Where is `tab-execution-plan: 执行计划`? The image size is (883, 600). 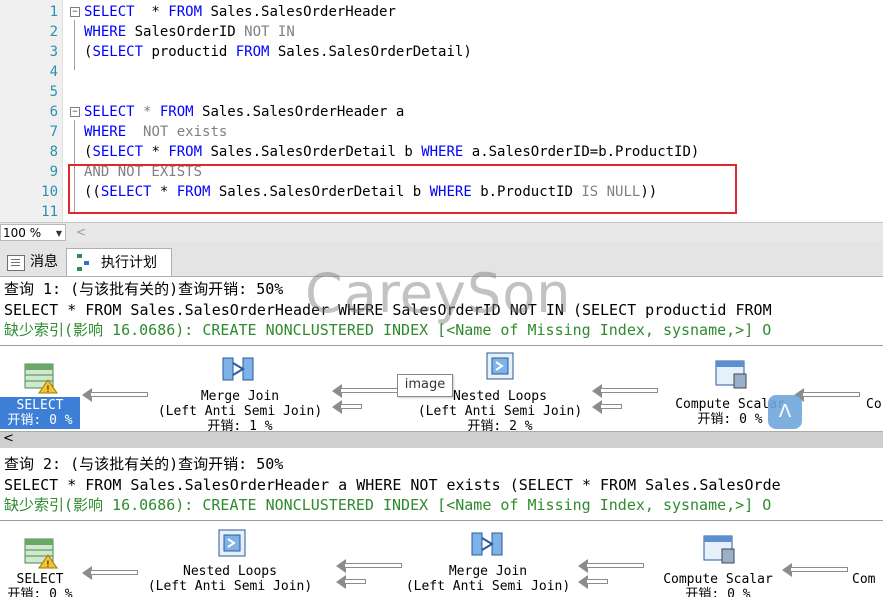
tab-execution-plan: 执行计划 is located at coordinates (119, 262).